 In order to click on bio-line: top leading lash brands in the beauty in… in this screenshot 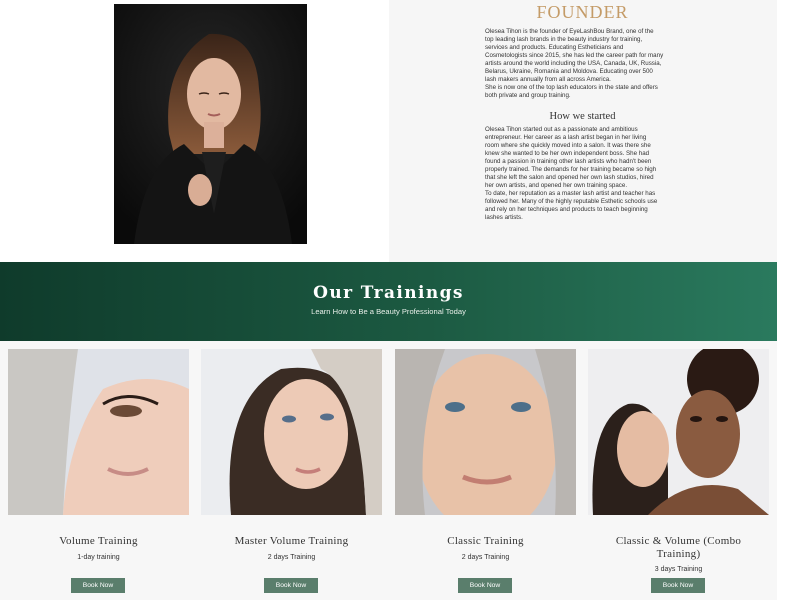, I will do `click(564, 39)`.